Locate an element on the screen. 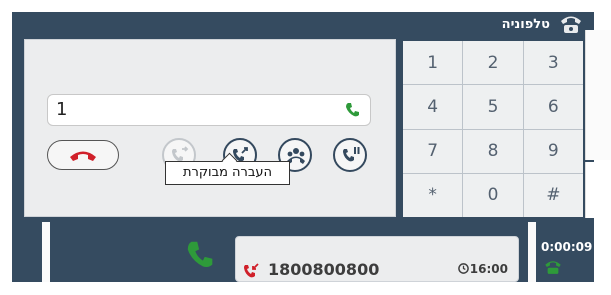 The height and width of the screenshot is (295, 611). clock-icon is located at coordinates (463, 268).